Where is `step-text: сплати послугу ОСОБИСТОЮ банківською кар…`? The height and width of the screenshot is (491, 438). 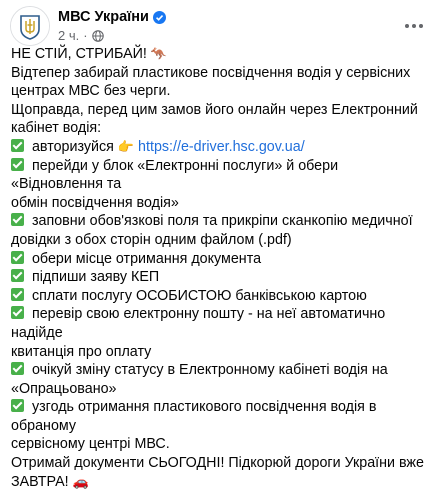
step-text: сплати послугу ОСОБИСТОЮ банківською кар… is located at coordinates (197, 295).